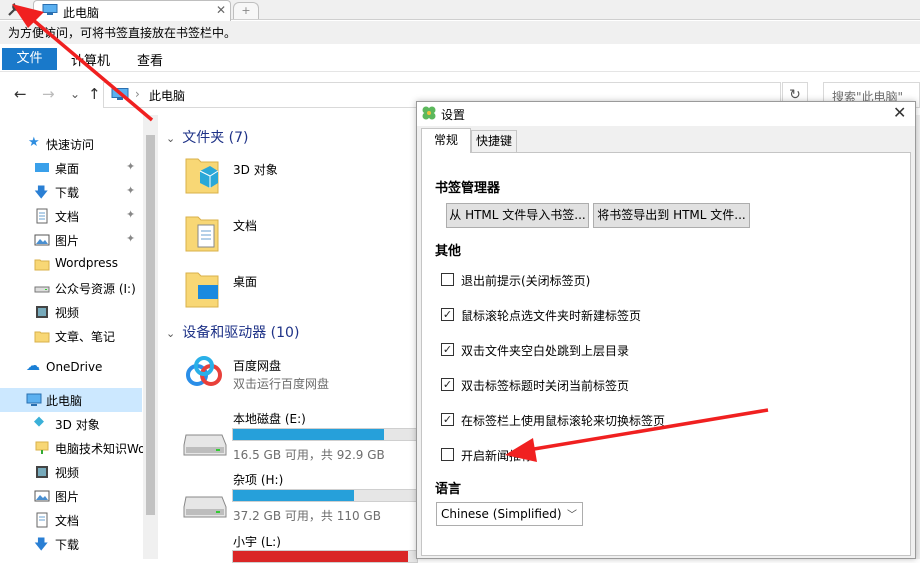 The width and height of the screenshot is (920, 563). I want to click on back-arrow-icon: ←, so click(20, 94).